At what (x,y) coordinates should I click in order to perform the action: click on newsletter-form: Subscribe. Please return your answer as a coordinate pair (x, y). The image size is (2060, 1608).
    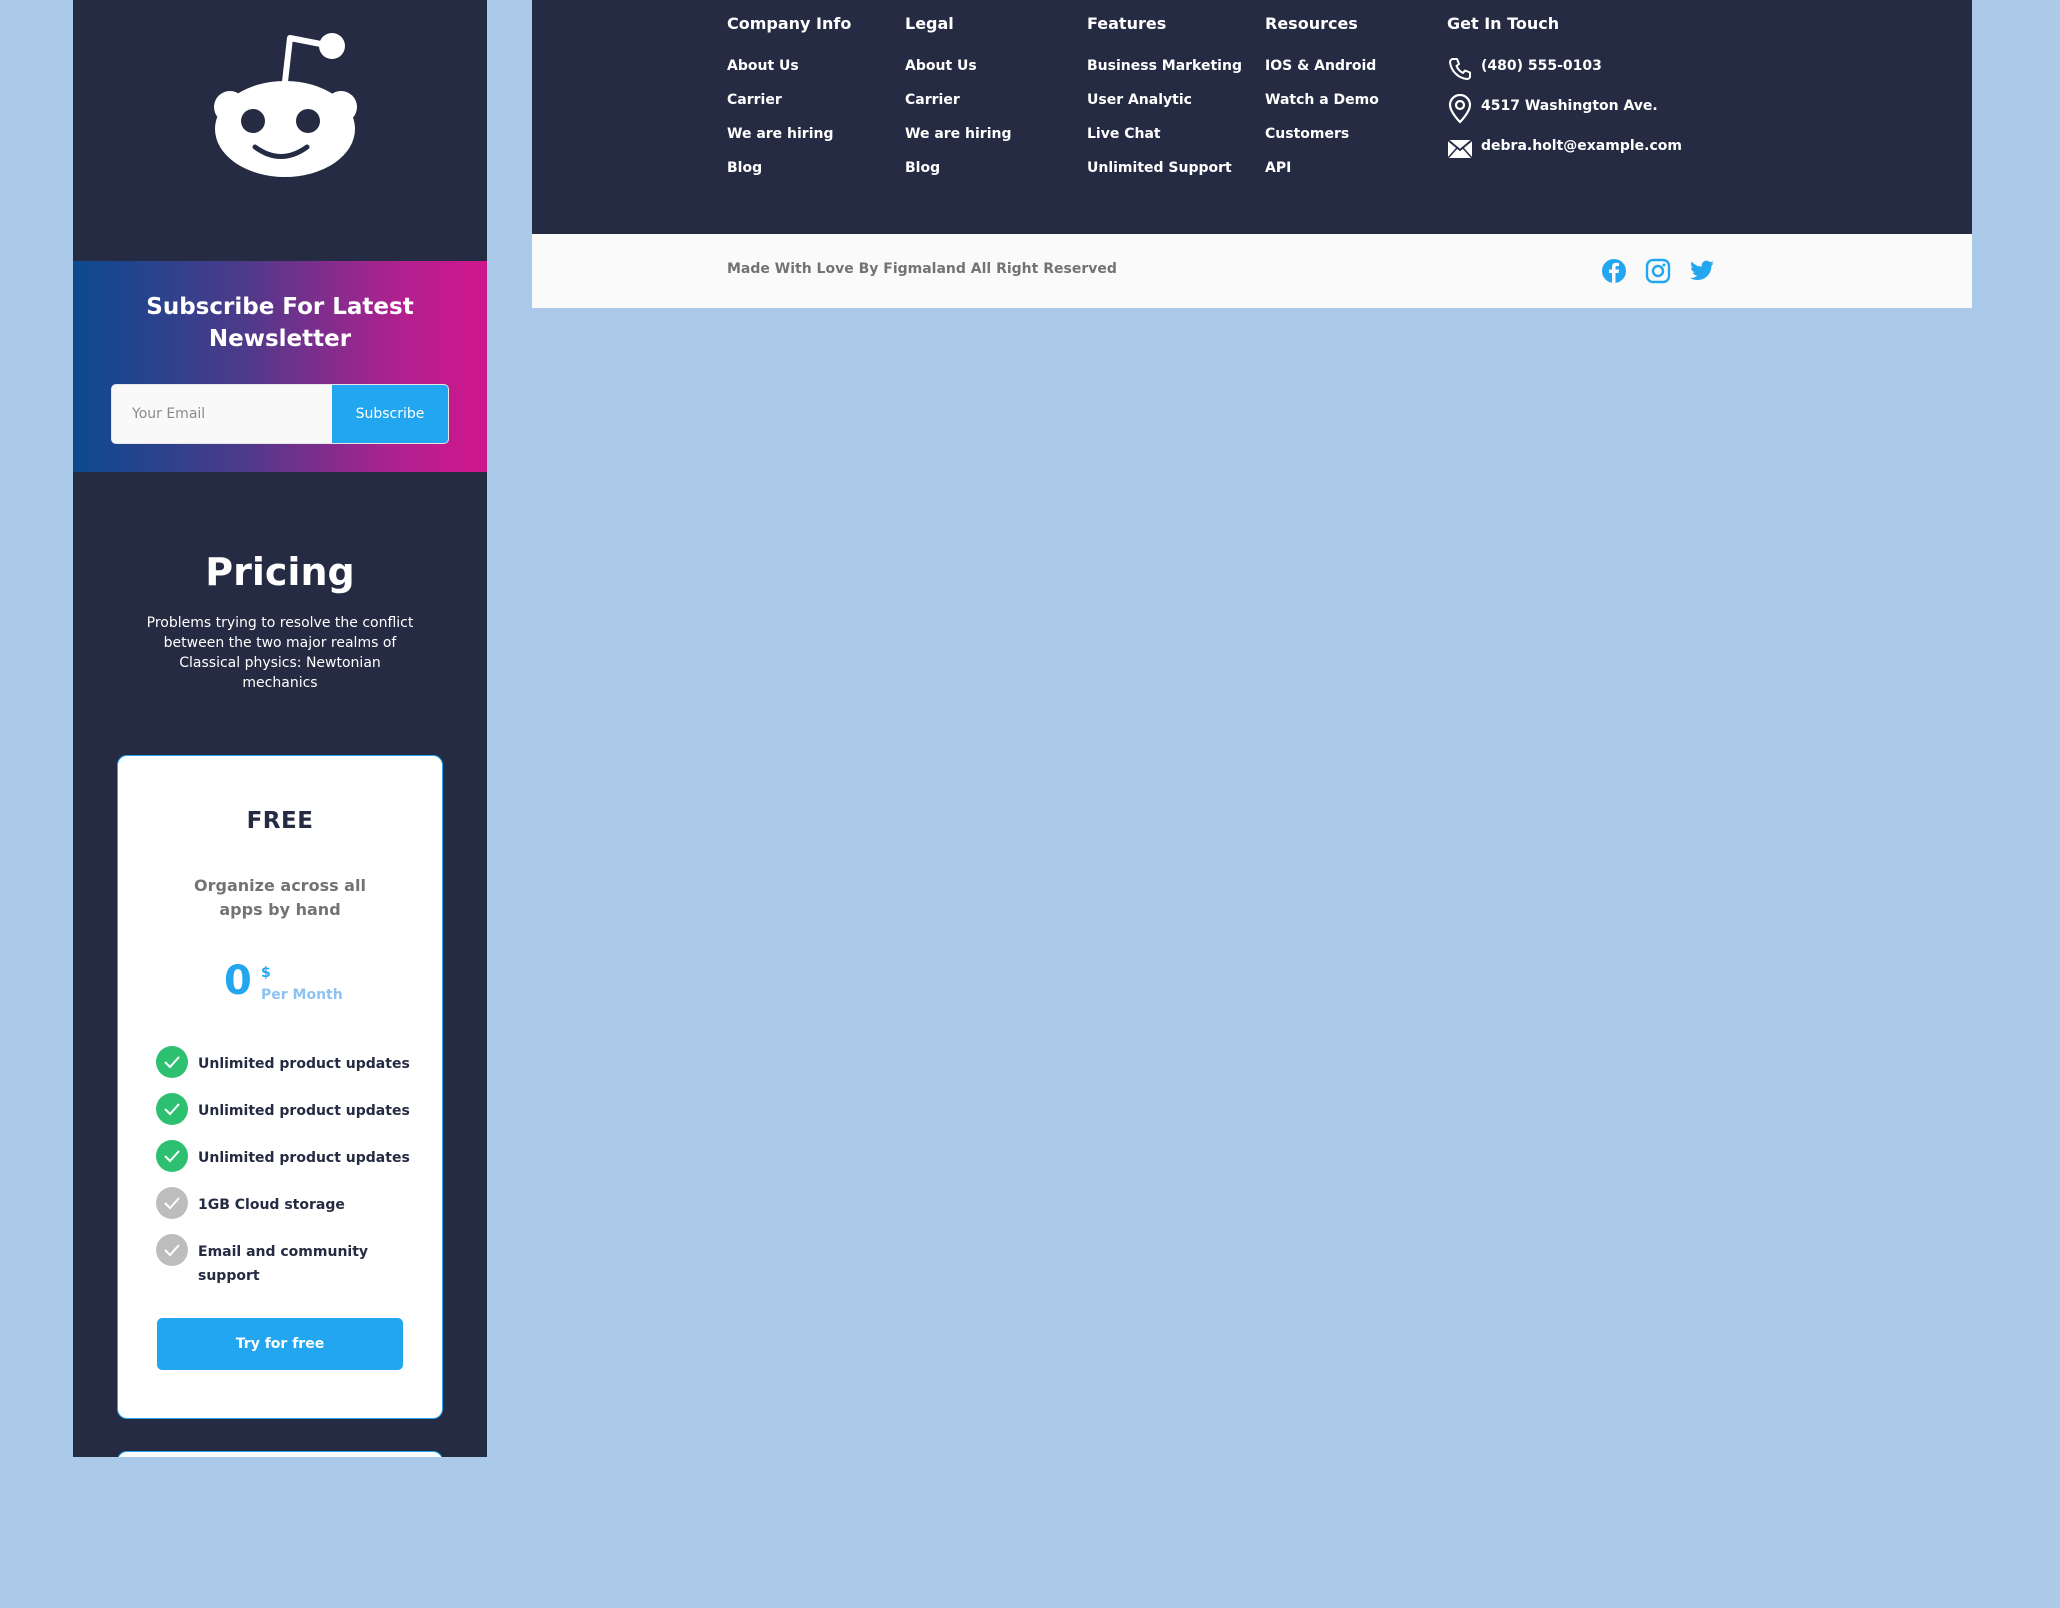
    Looking at the image, I should click on (280, 414).